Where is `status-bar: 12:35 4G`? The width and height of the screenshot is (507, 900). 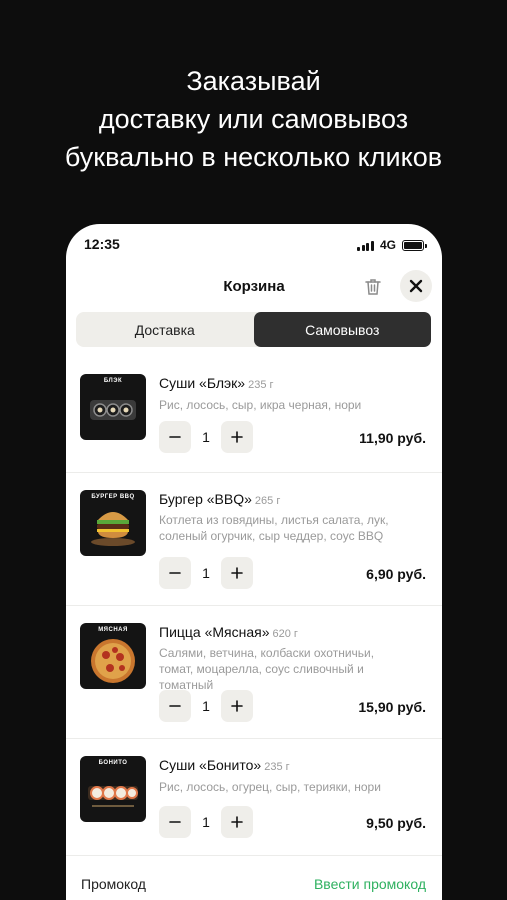 status-bar: 12:35 4G is located at coordinates (255, 246).